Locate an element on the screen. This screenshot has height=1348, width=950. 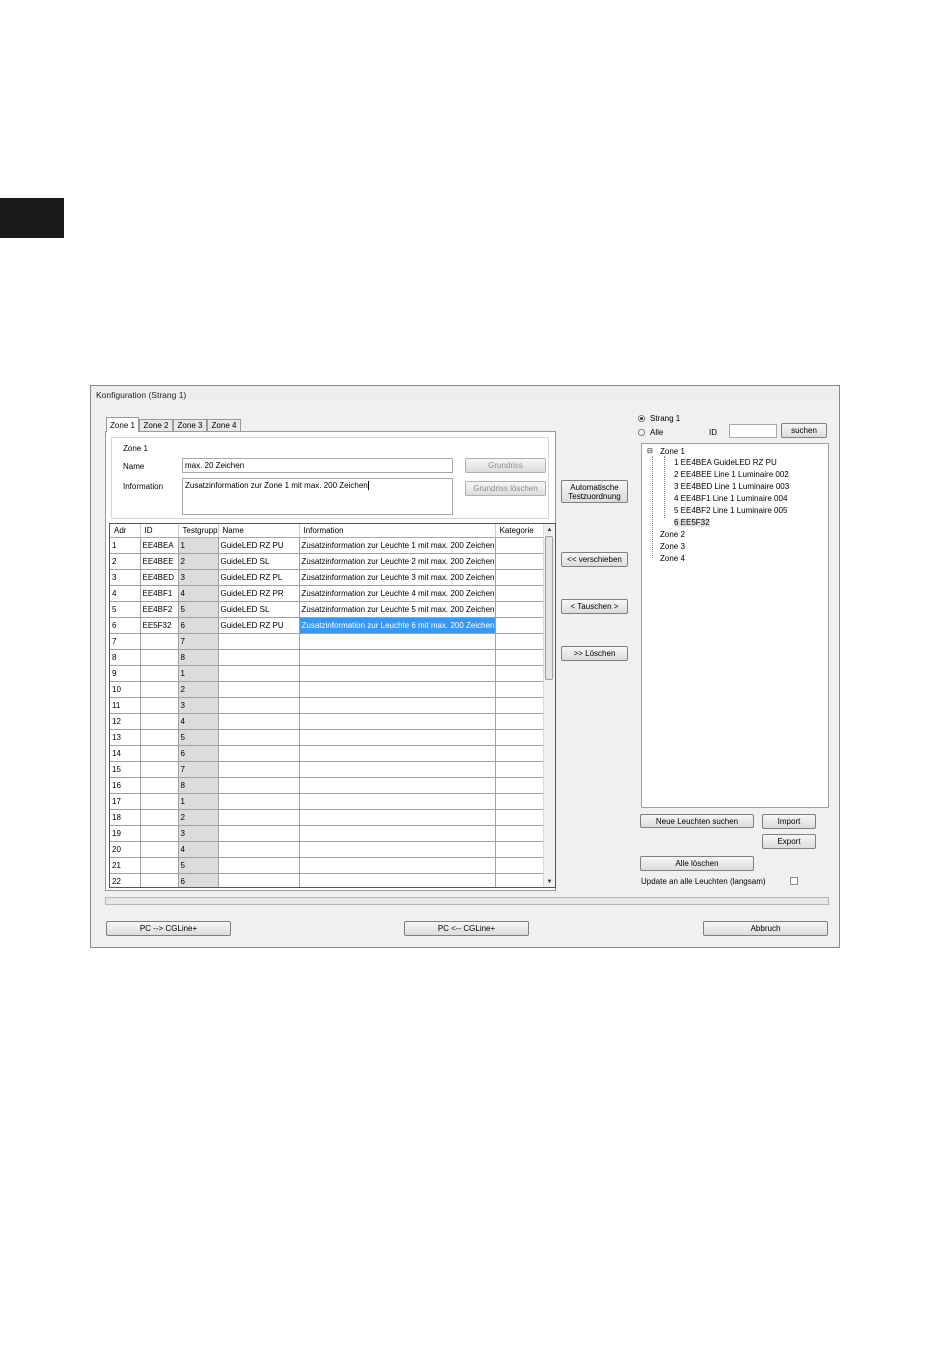
table-row: 18 2 is located at coordinates (327, 817).